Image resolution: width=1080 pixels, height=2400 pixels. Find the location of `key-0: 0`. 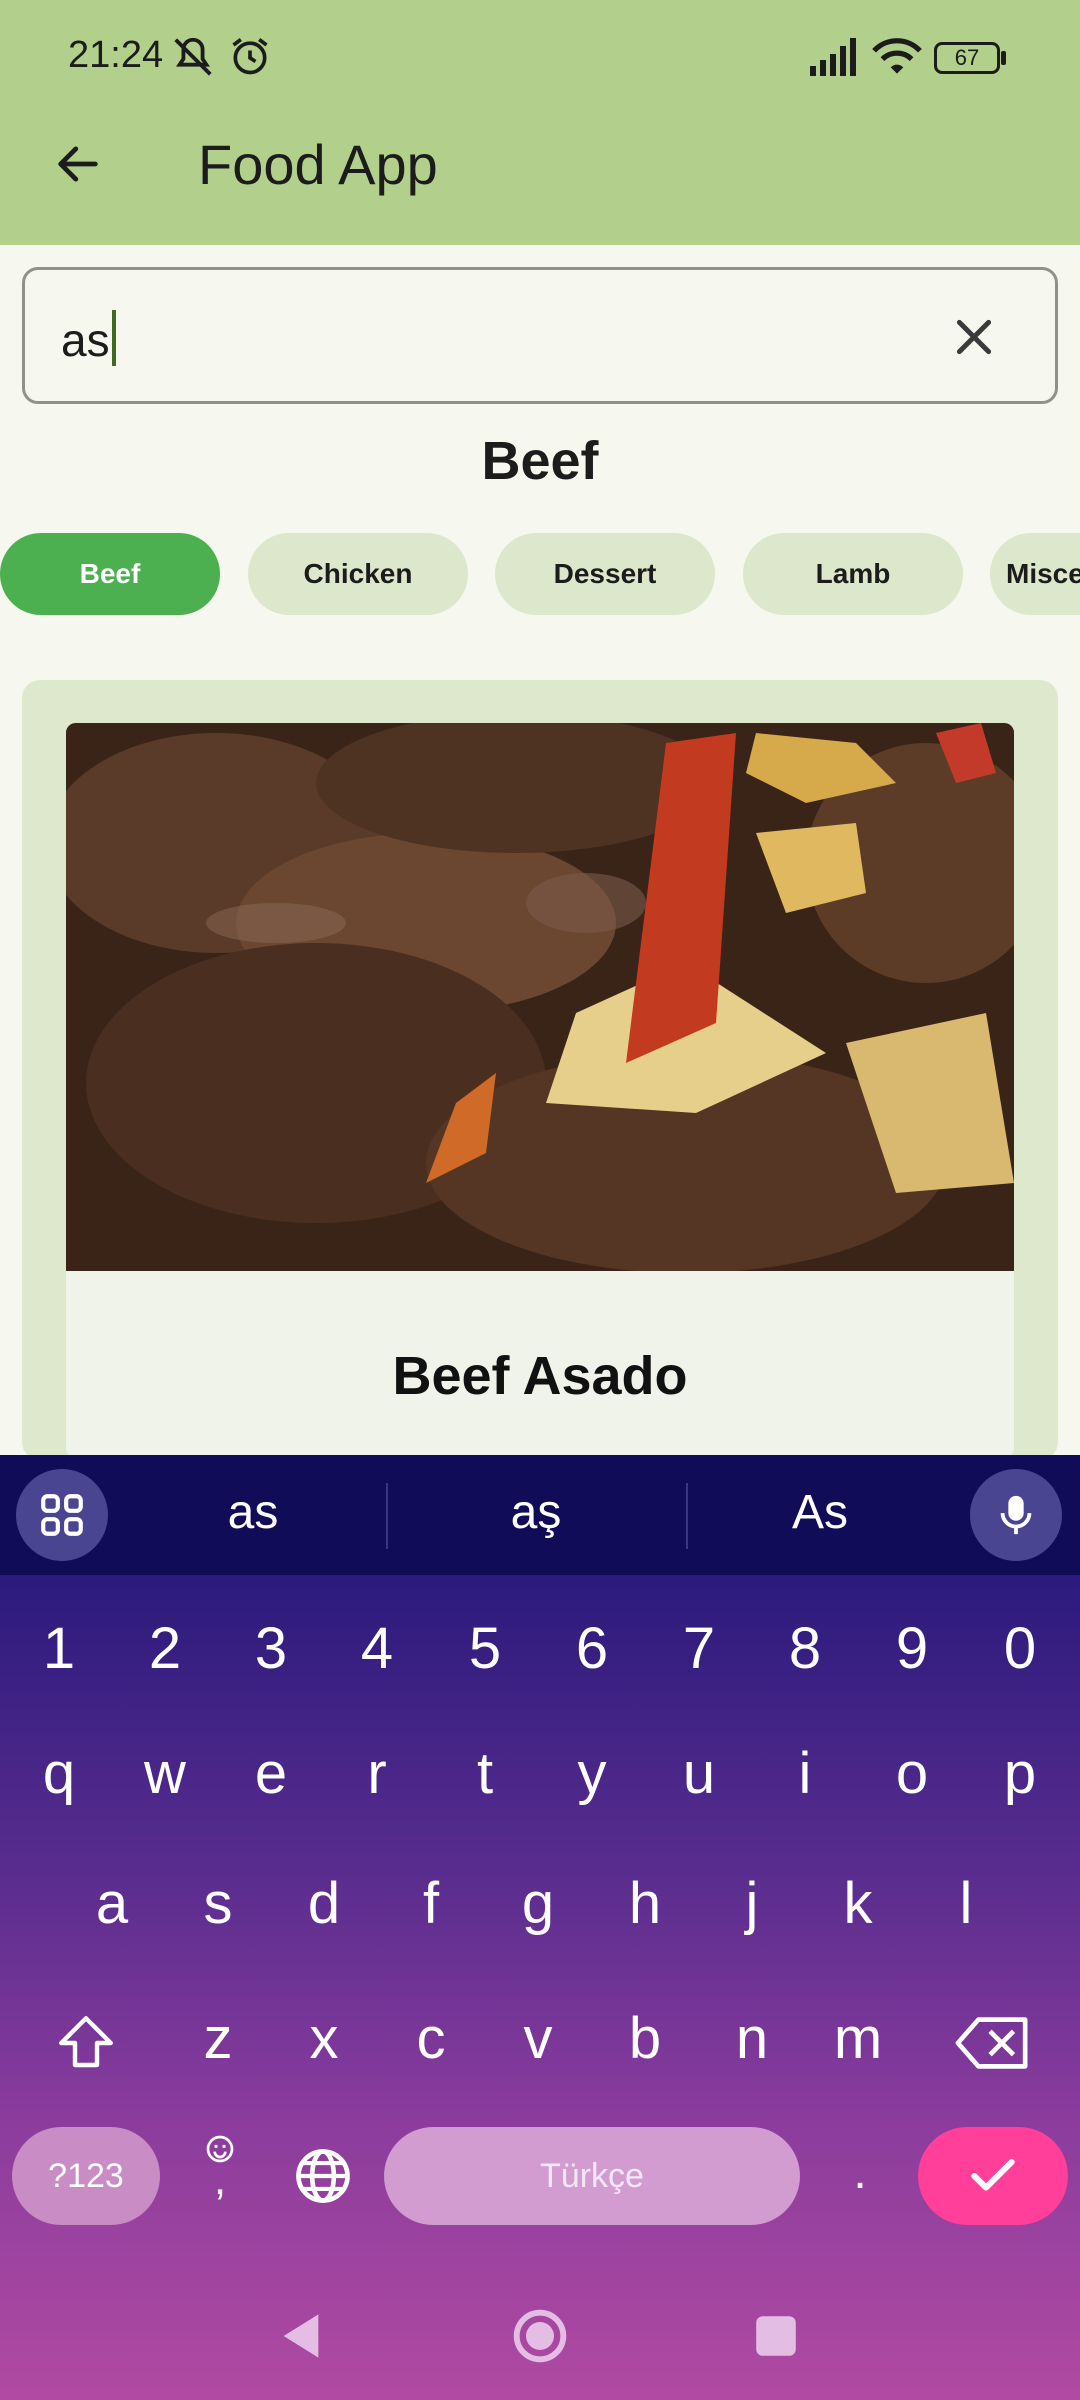

key-0: 0 is located at coordinates (1020, 1648).